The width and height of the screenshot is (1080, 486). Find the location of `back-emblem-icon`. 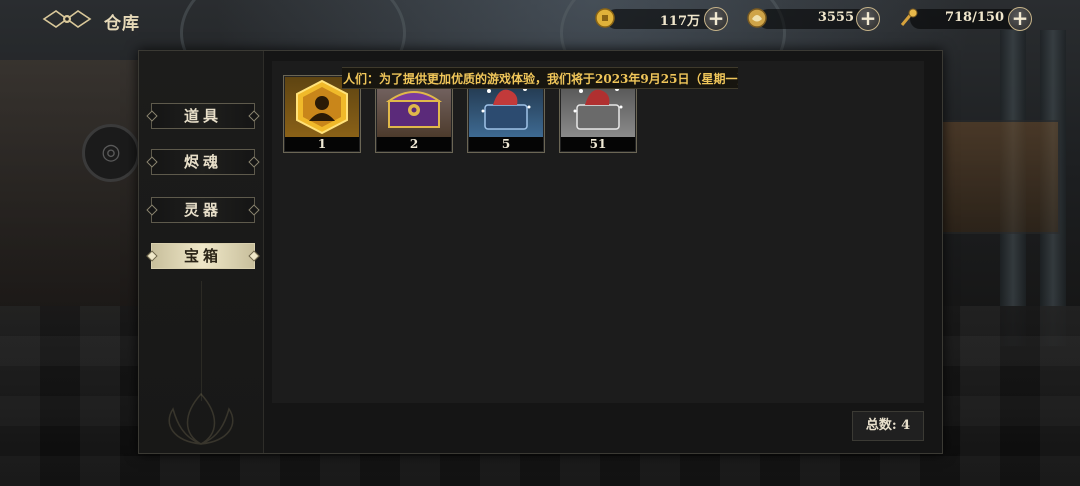

back-emblem-icon is located at coordinates (67, 19).